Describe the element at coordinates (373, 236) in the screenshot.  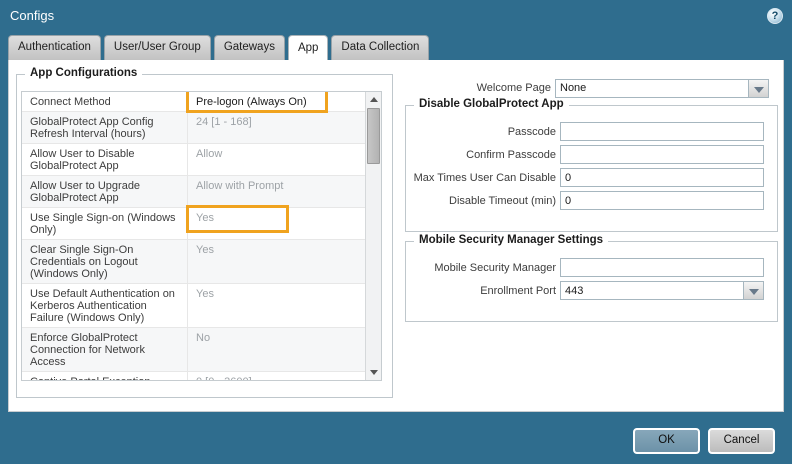
I see `table-scrollbar` at that location.